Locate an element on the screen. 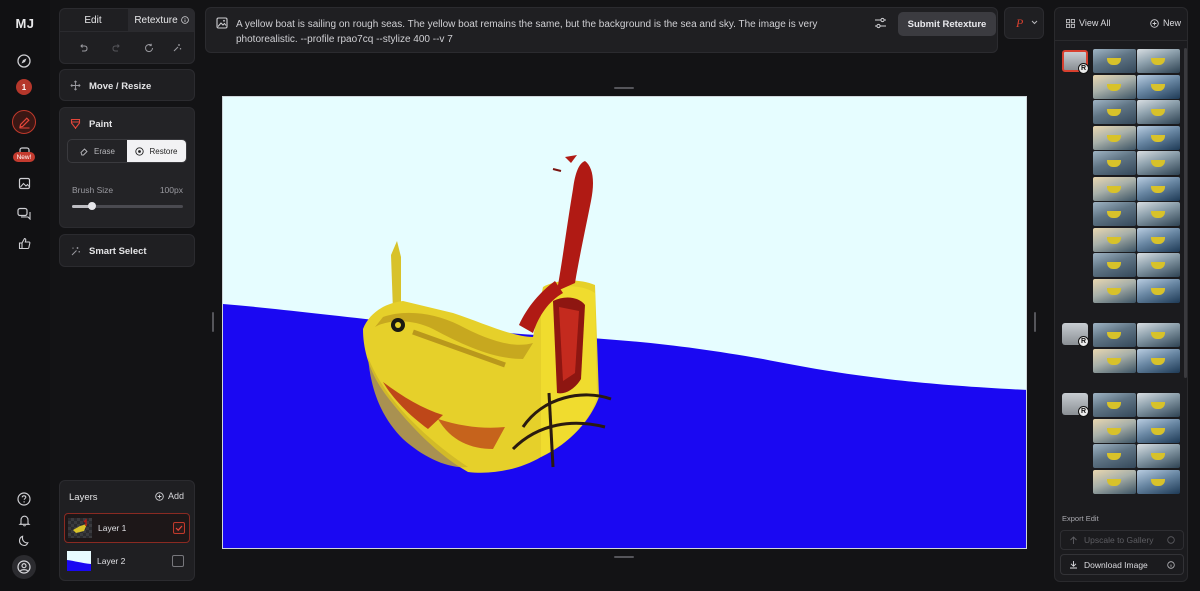  submit-retexture-button: Submit Retexture is located at coordinates (947, 24).